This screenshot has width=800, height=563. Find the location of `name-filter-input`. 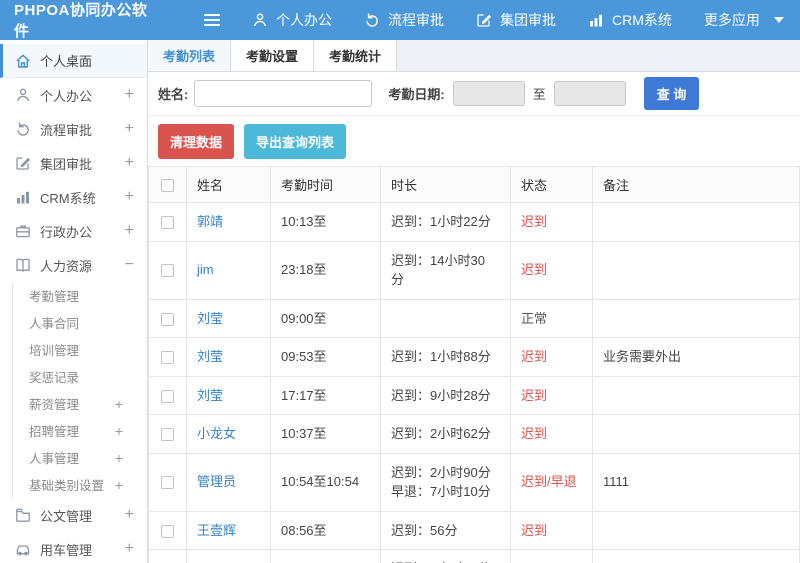

name-filter-input is located at coordinates (283, 93).